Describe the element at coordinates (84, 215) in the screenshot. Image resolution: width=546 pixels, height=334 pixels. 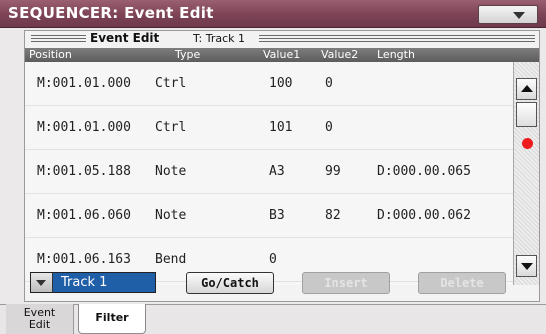
I see `event-position: M:001.06.060` at that location.